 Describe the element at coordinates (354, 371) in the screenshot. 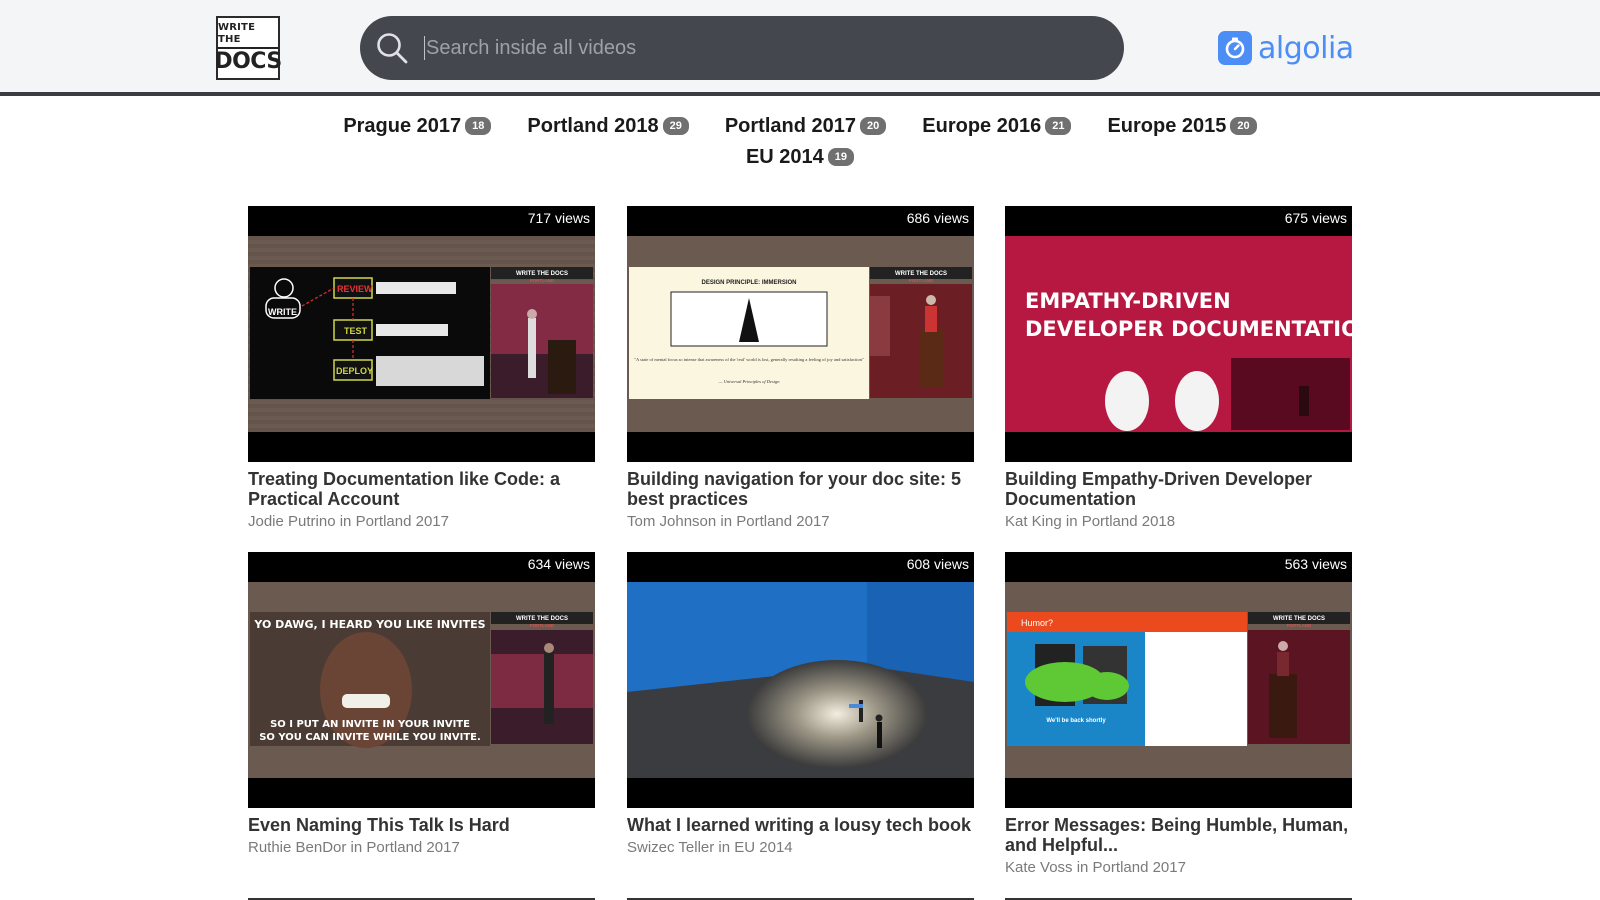

I see `slide-text: DEPLOY` at that location.